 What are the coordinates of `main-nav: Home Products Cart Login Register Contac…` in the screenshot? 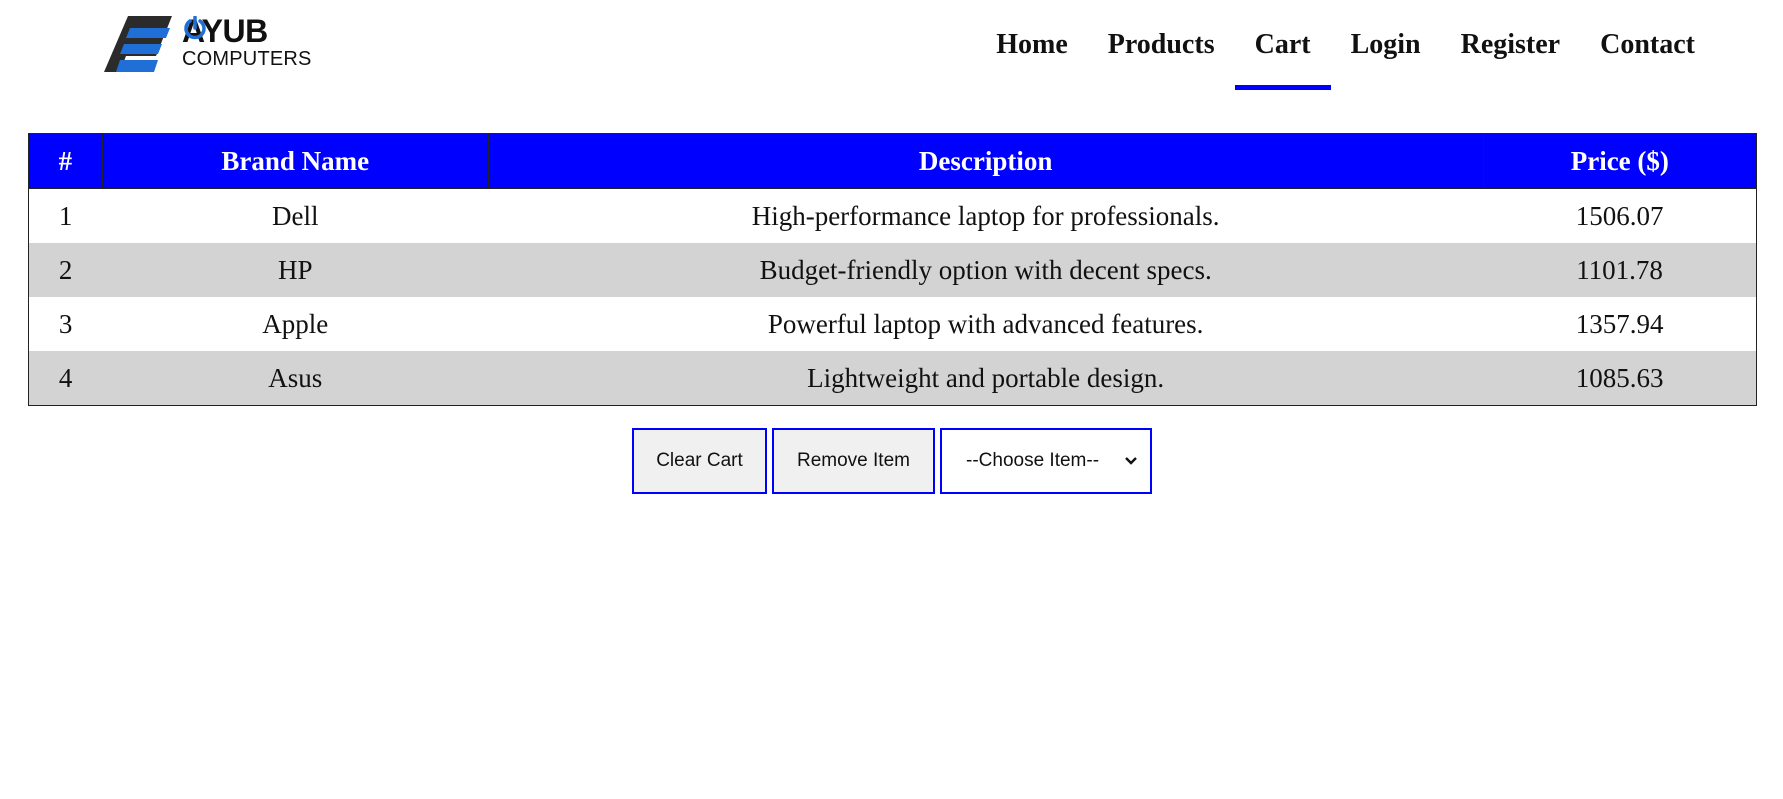 It's located at (1345, 56).